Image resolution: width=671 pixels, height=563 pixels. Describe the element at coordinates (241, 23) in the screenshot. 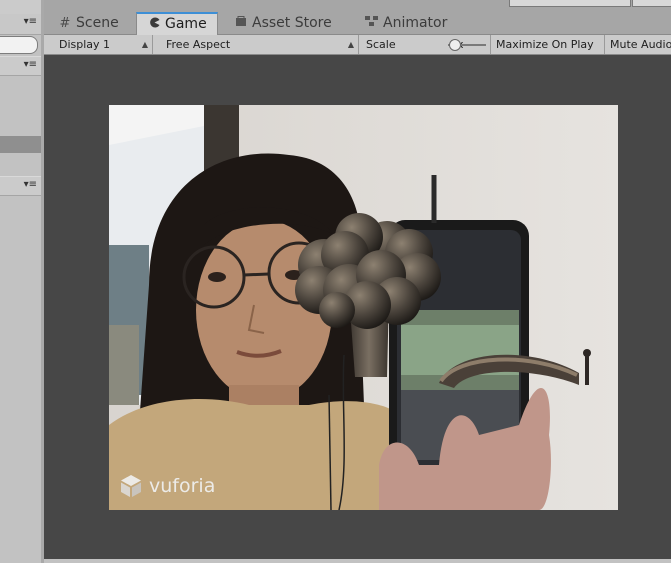

I see `bag-icon` at that location.